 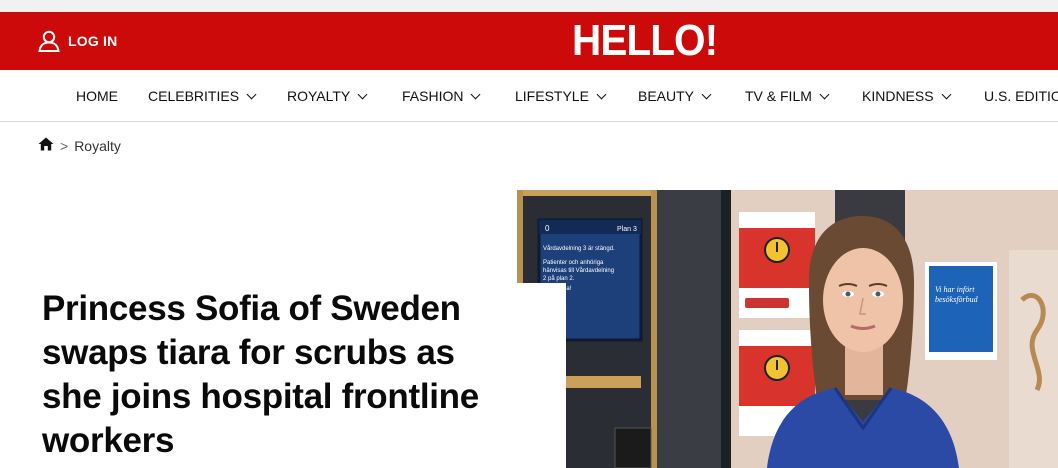 I want to click on nav-royalty: ROYALTY, so click(x=327, y=96).